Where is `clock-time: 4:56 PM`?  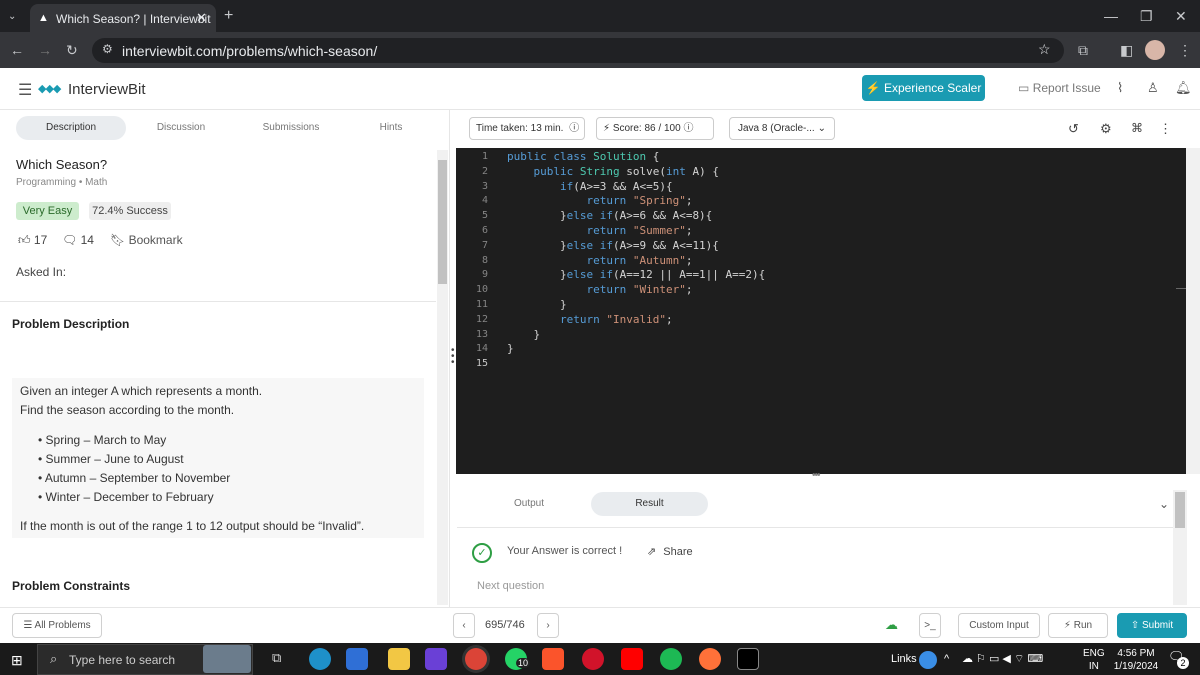
clock-time: 4:56 PM is located at coordinates (1136, 653).